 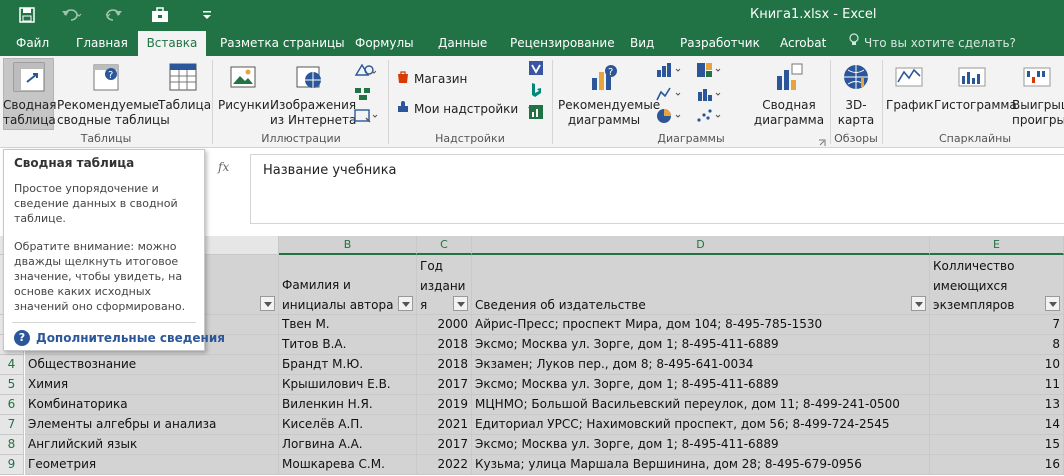 I want to click on table-cell-b: Виленкин Н.Я., so click(x=348, y=405).